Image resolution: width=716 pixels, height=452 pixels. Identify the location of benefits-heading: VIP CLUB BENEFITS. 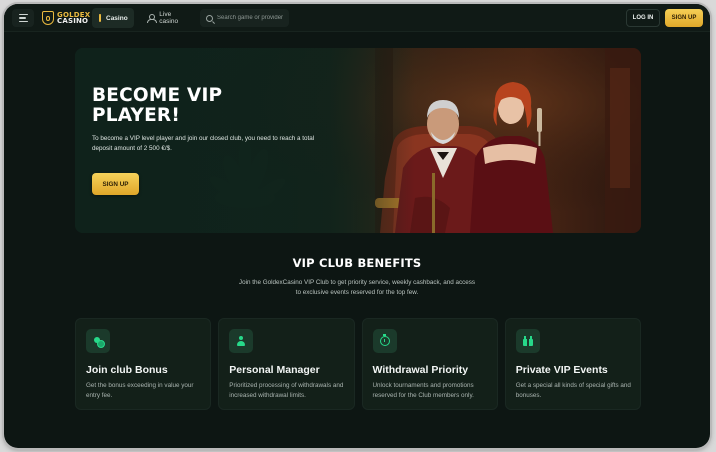
(357, 263).